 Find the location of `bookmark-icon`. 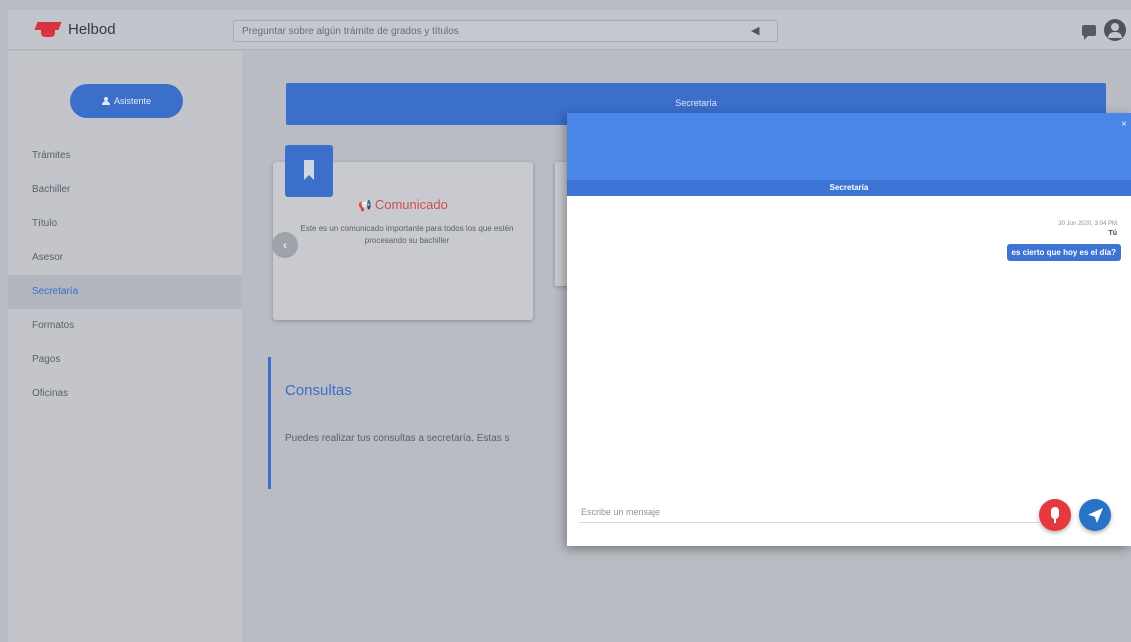

bookmark-icon is located at coordinates (309, 171).